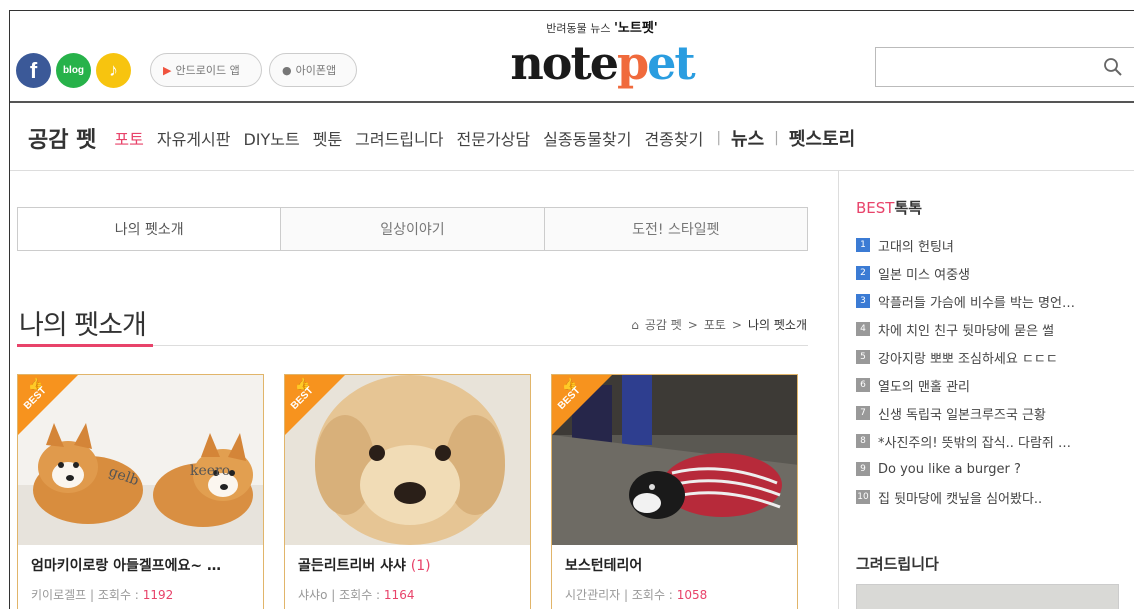 Image resolution: width=1134 pixels, height=609 pixels. Describe the element at coordinates (587, 138) in the screenshot. I see `nav-item-missing: 실종동물찾기` at that location.